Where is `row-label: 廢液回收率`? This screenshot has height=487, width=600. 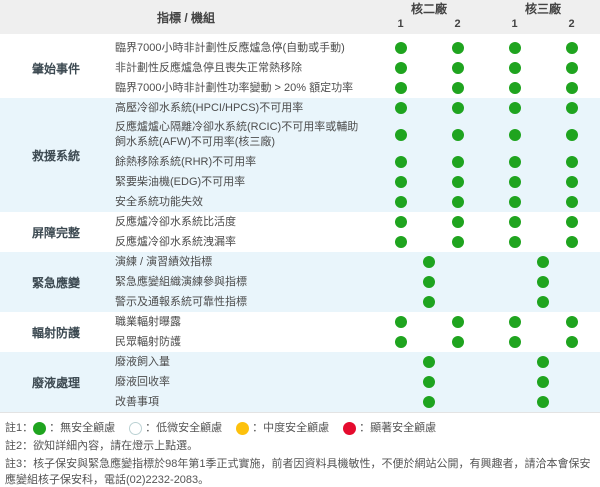
row-label: 廢液回收率 is located at coordinates (142, 381).